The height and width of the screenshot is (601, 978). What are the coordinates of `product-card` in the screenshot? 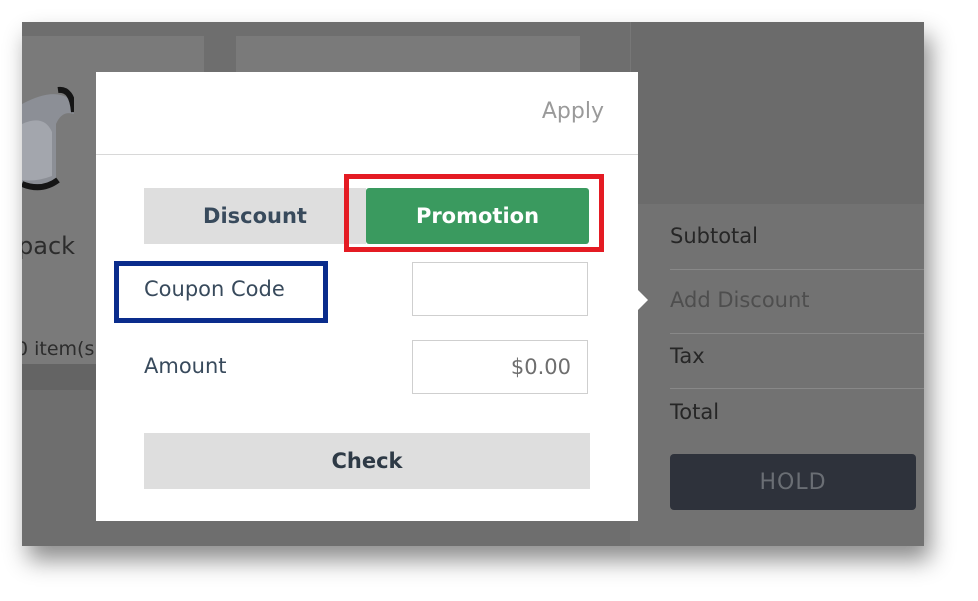 It's located at (408, 56).